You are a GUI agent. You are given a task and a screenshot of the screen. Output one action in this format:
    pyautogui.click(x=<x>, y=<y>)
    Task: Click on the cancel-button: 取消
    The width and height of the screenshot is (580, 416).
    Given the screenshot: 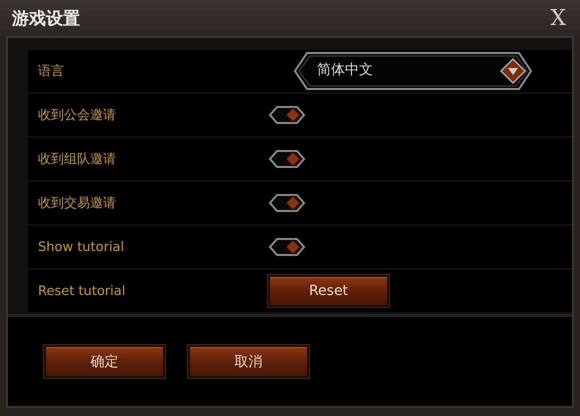 What is the action you would take?
    pyautogui.click(x=248, y=361)
    